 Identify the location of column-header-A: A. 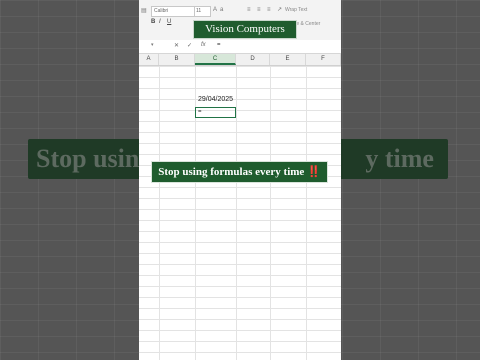
(149, 59).